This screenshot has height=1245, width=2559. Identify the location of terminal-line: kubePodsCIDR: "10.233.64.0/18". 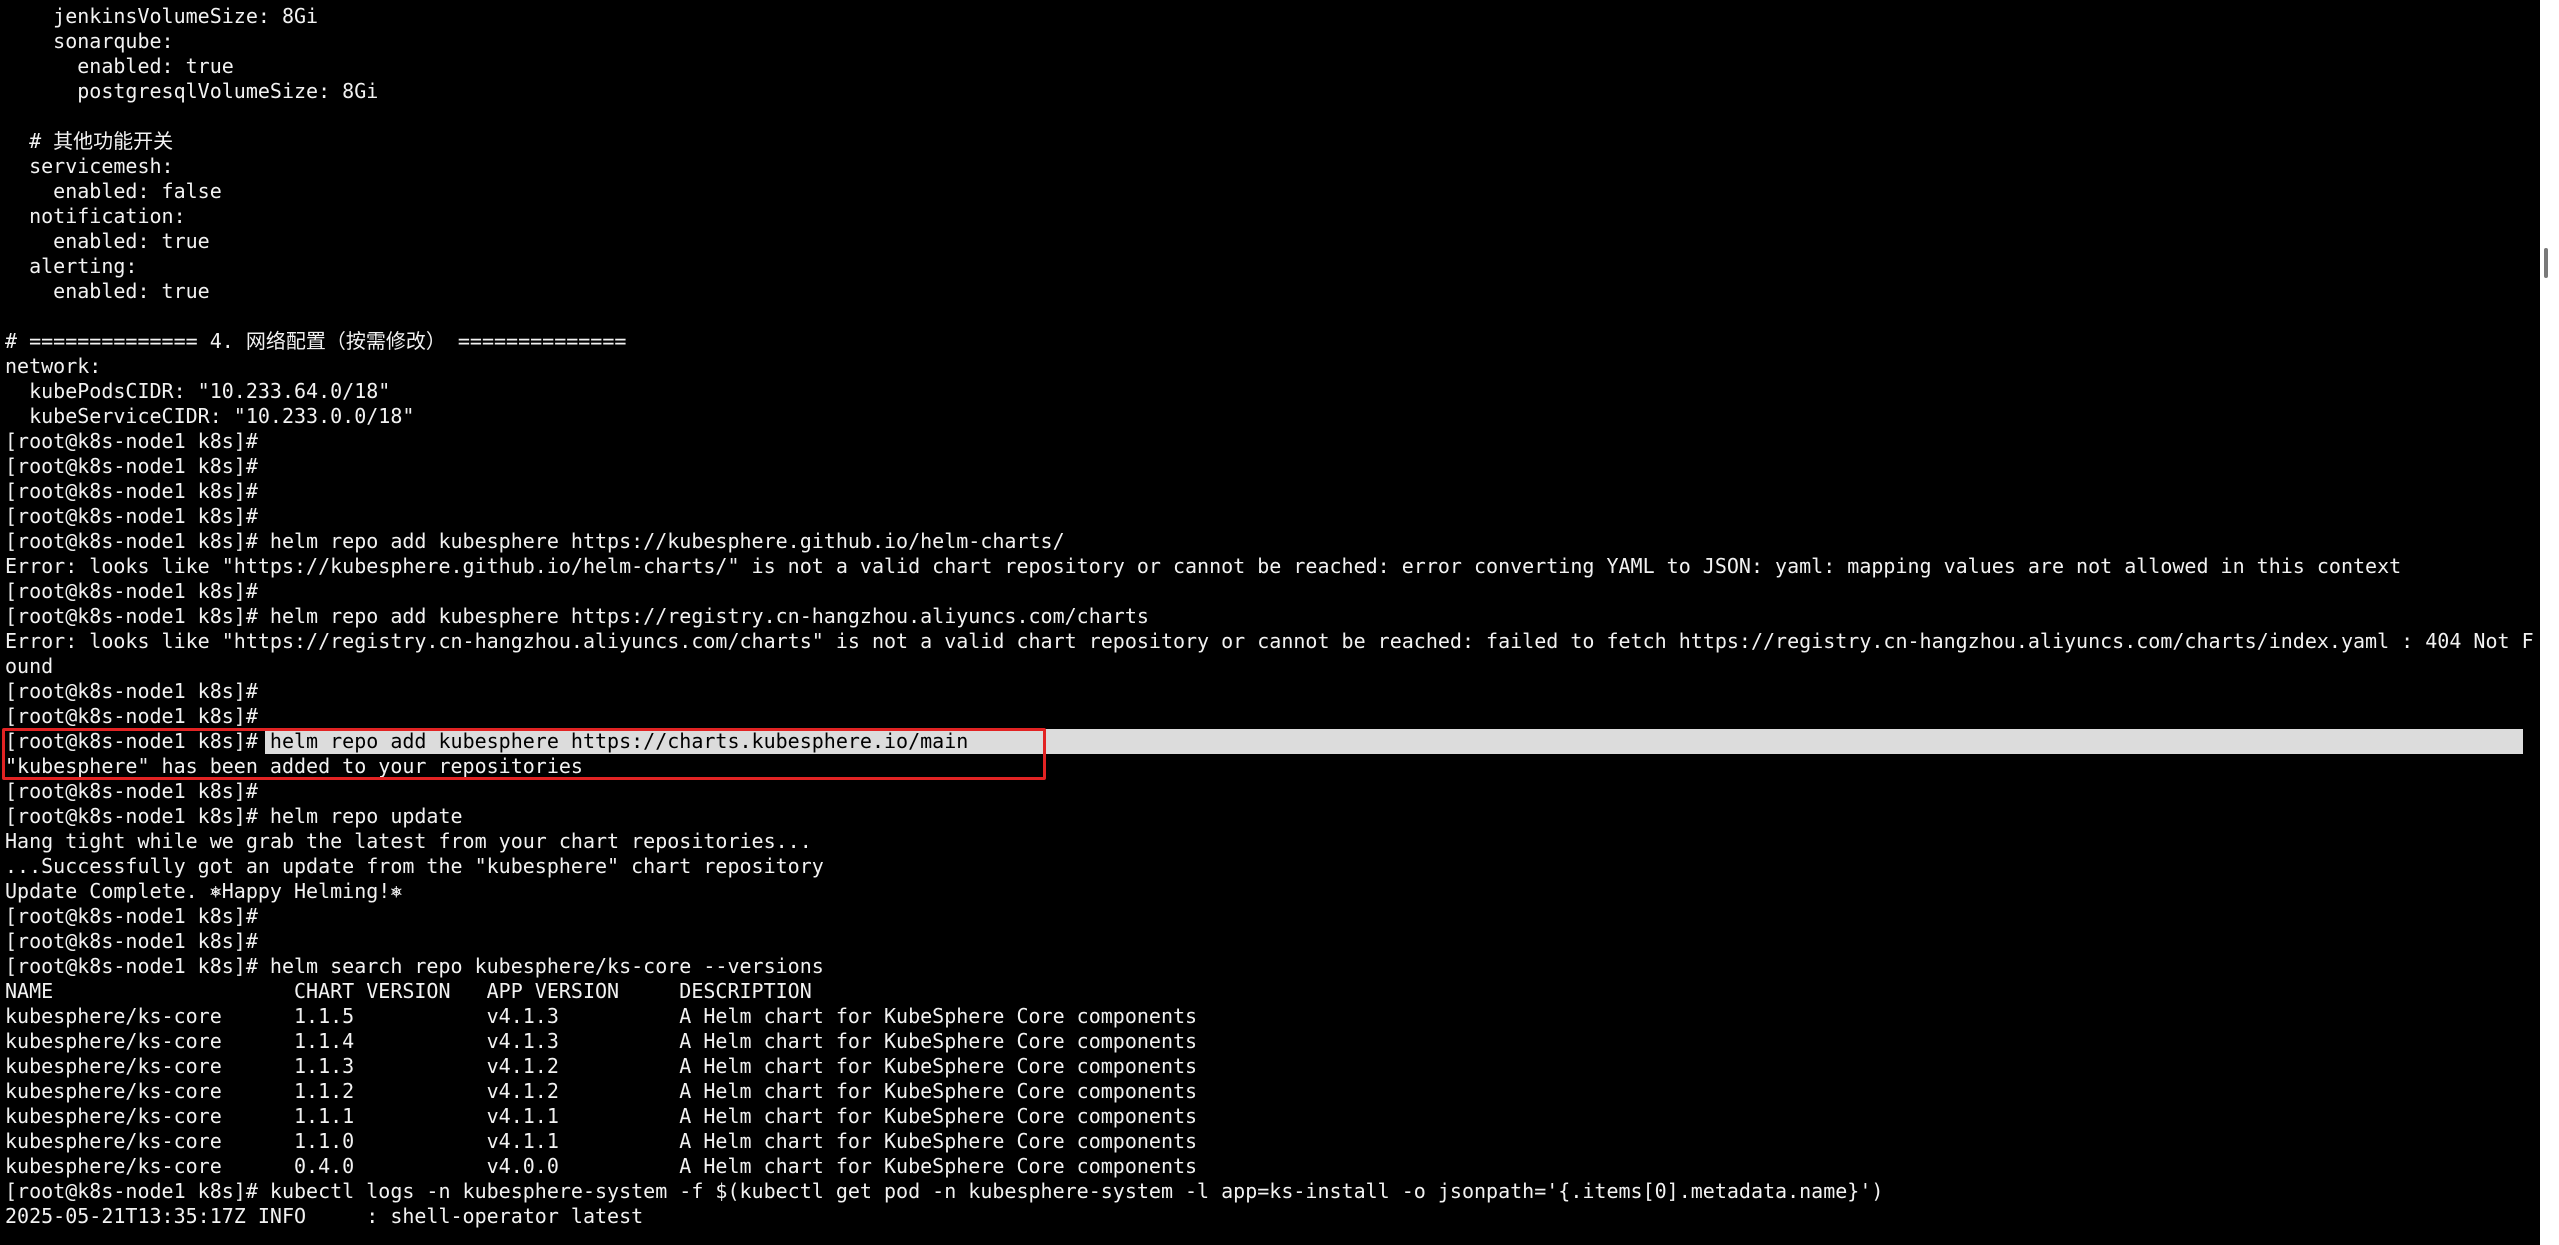
(198, 391).